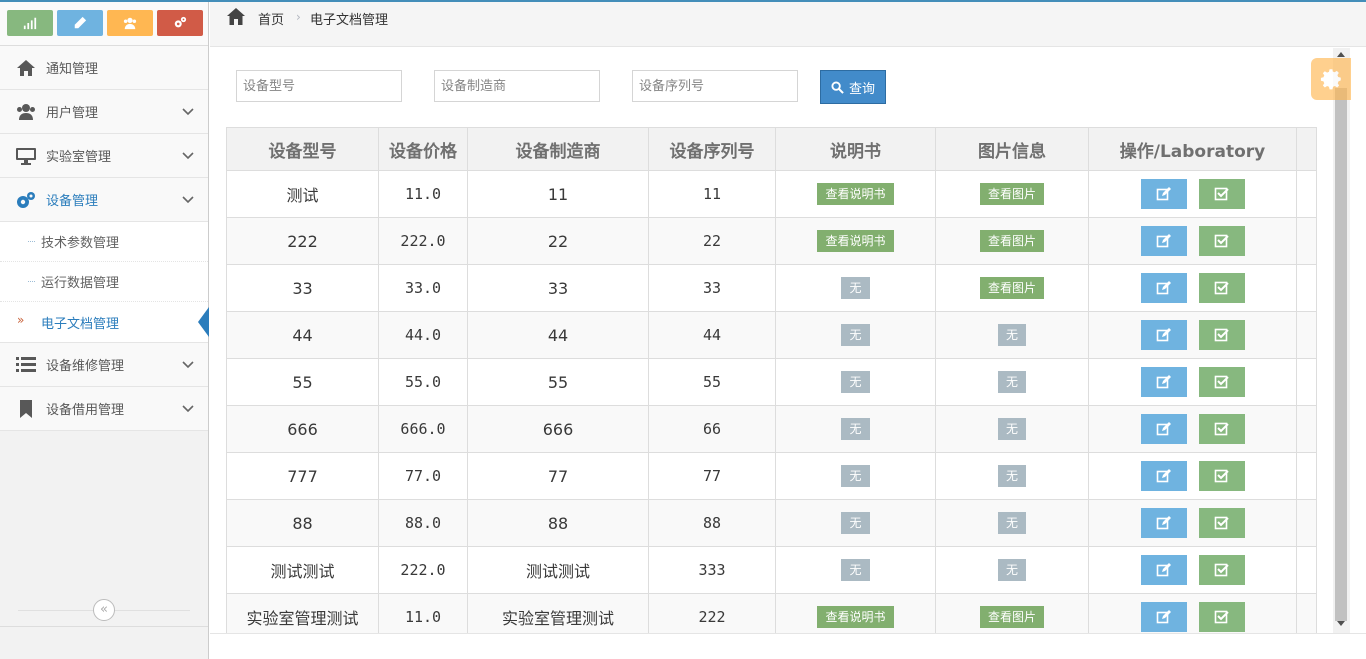  What do you see at coordinates (30, 23) in the screenshot?
I see `shortcut-signal-button` at bounding box center [30, 23].